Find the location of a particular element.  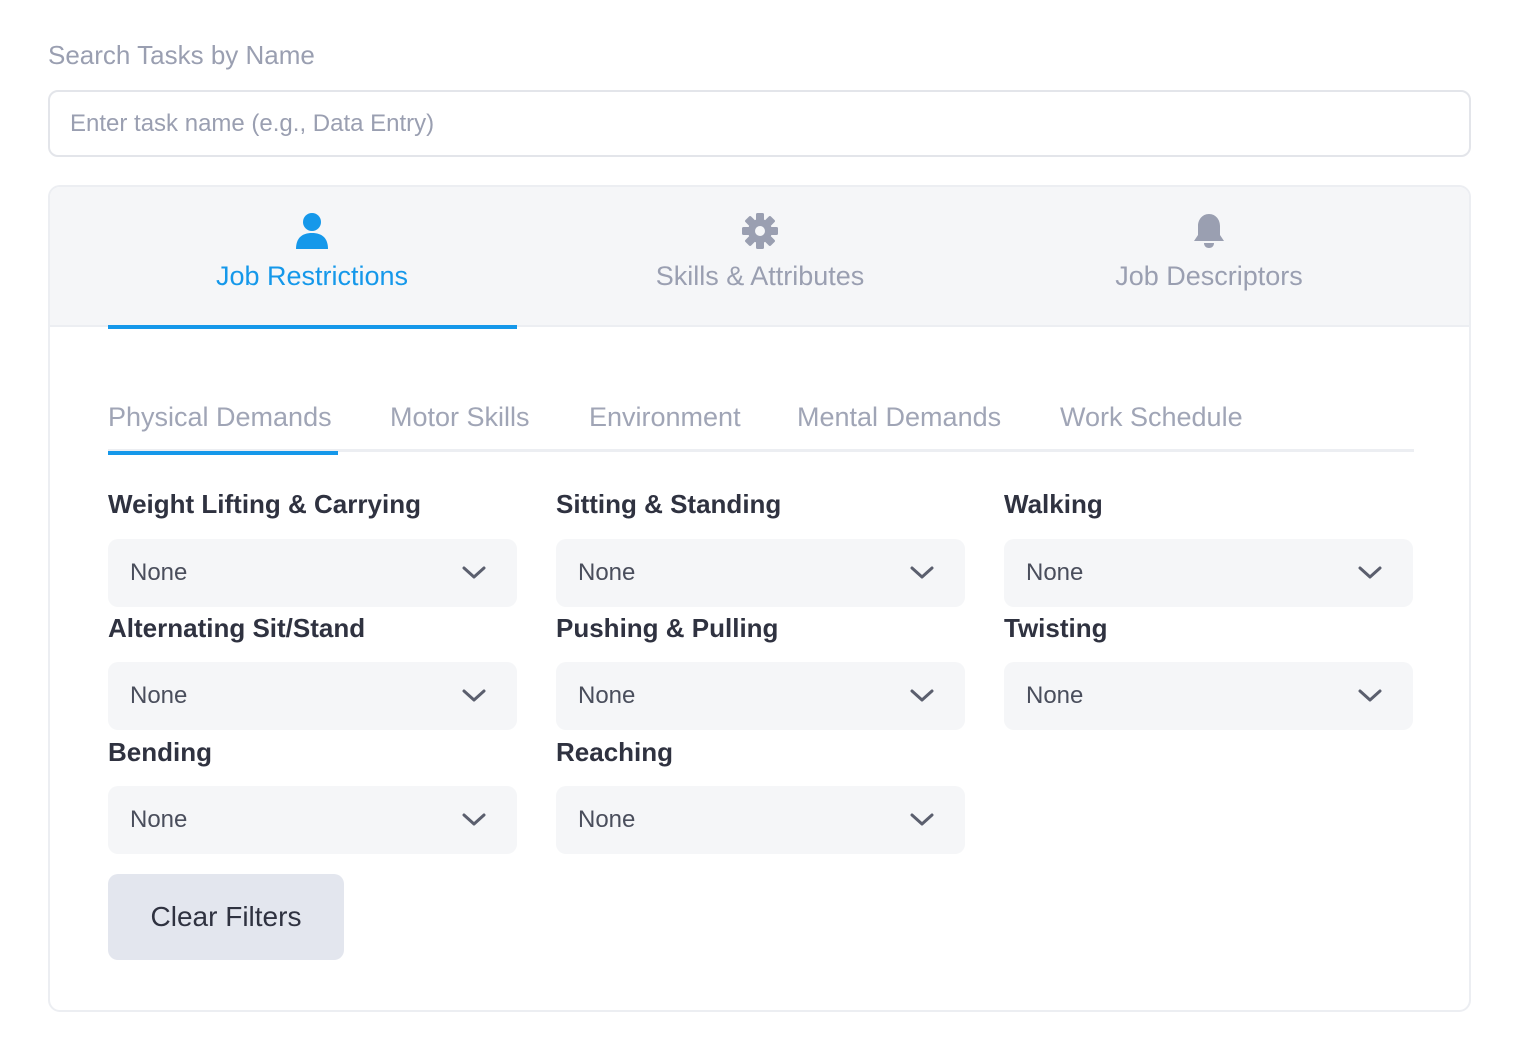

field-label-alternating-sit-stand: Alternating Sit/Stand is located at coordinates (237, 628).